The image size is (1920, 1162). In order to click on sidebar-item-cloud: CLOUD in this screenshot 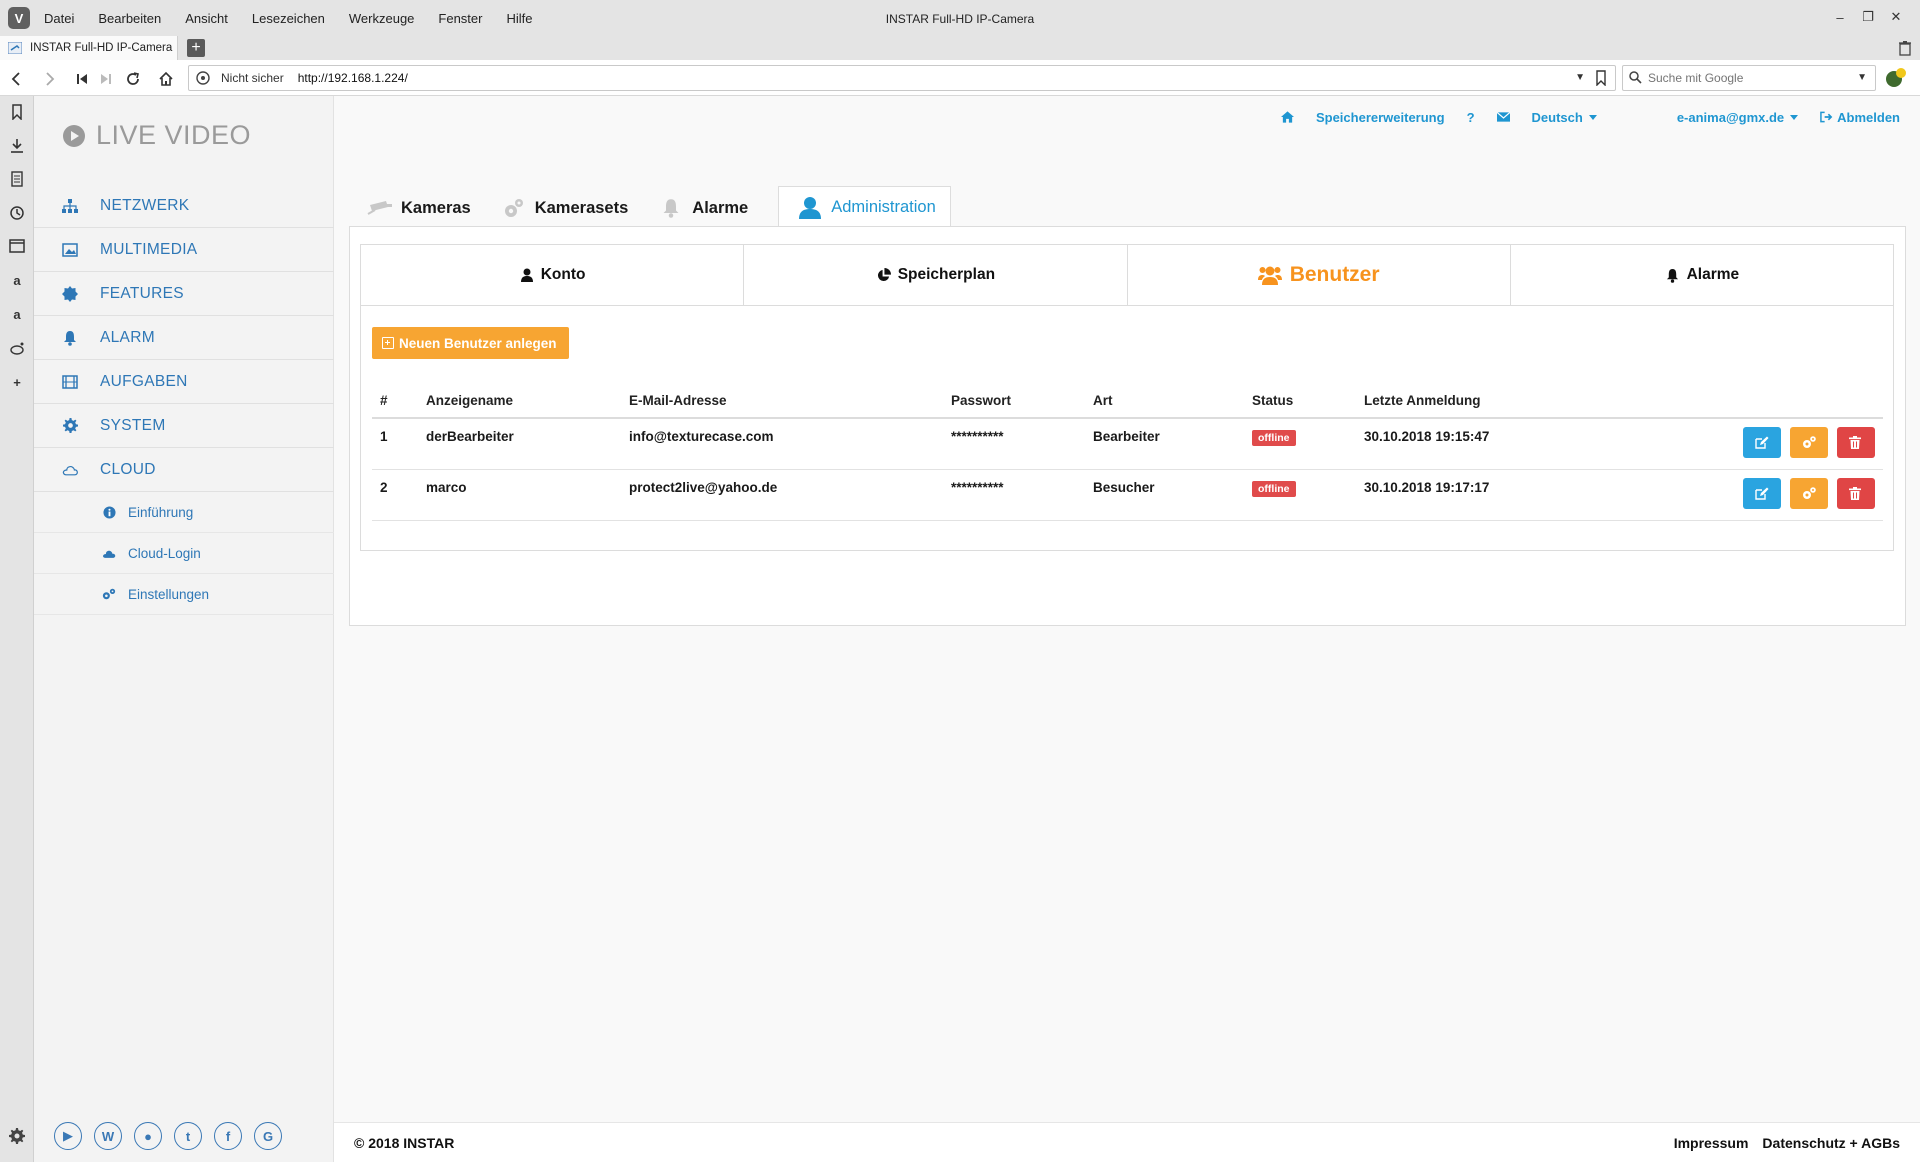, I will do `click(184, 470)`.